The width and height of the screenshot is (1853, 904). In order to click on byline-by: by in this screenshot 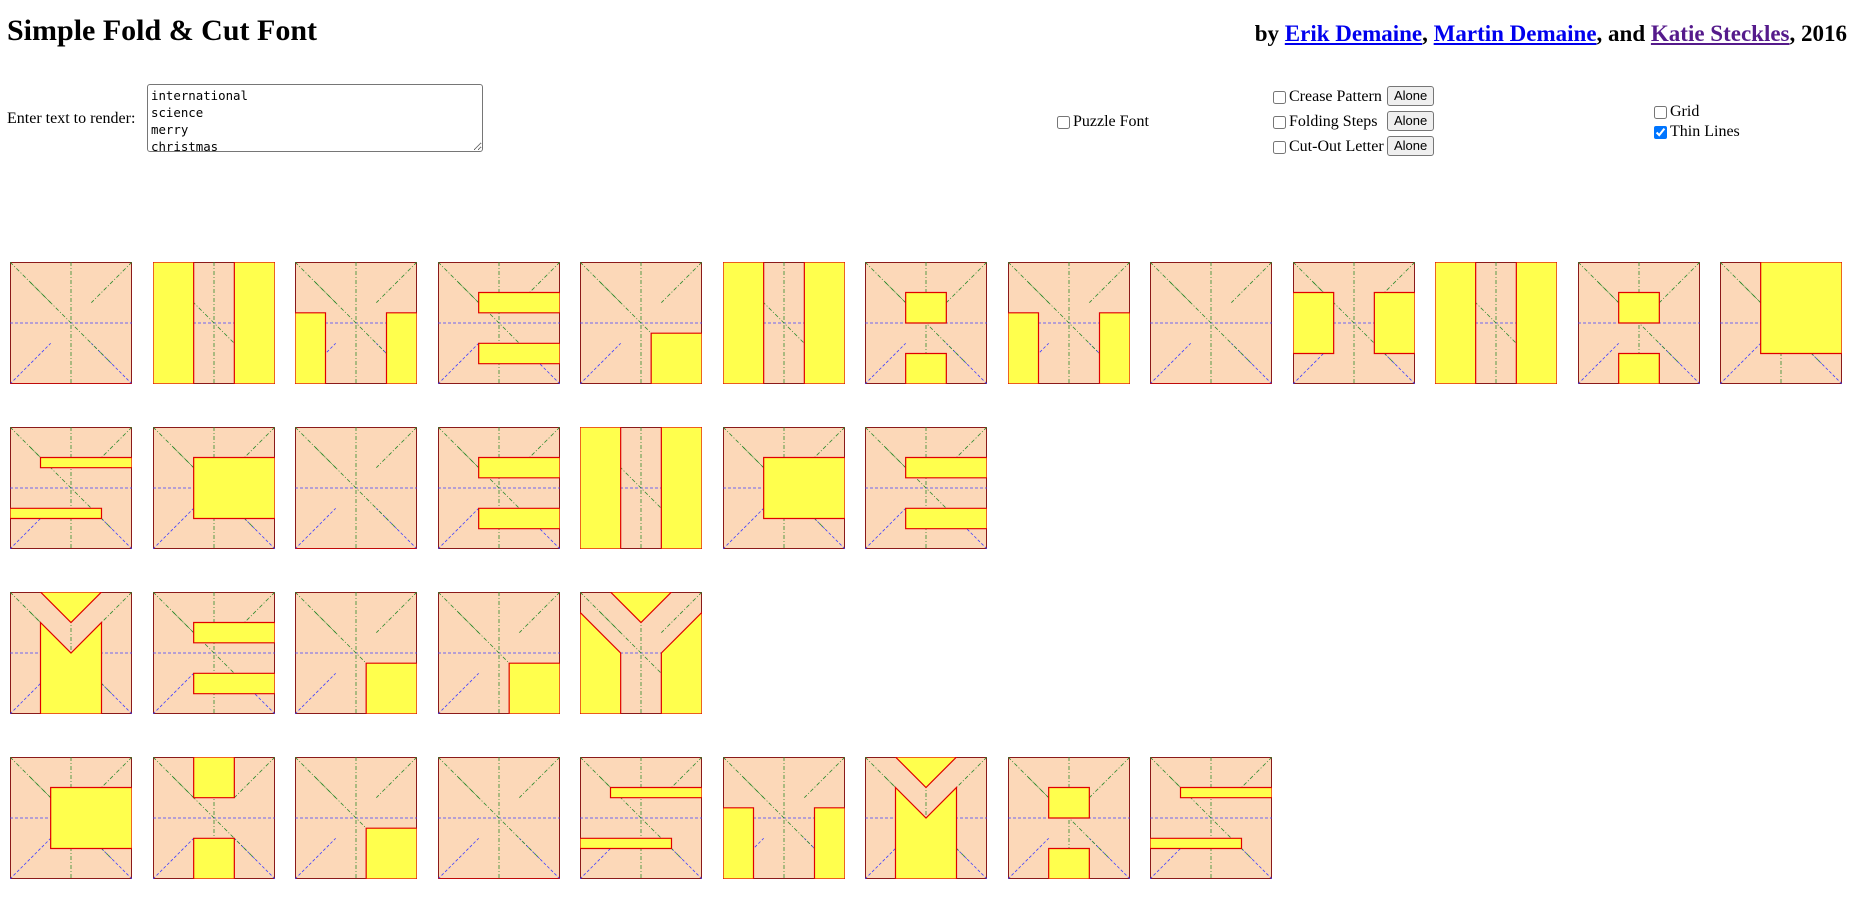, I will do `click(1267, 33)`.